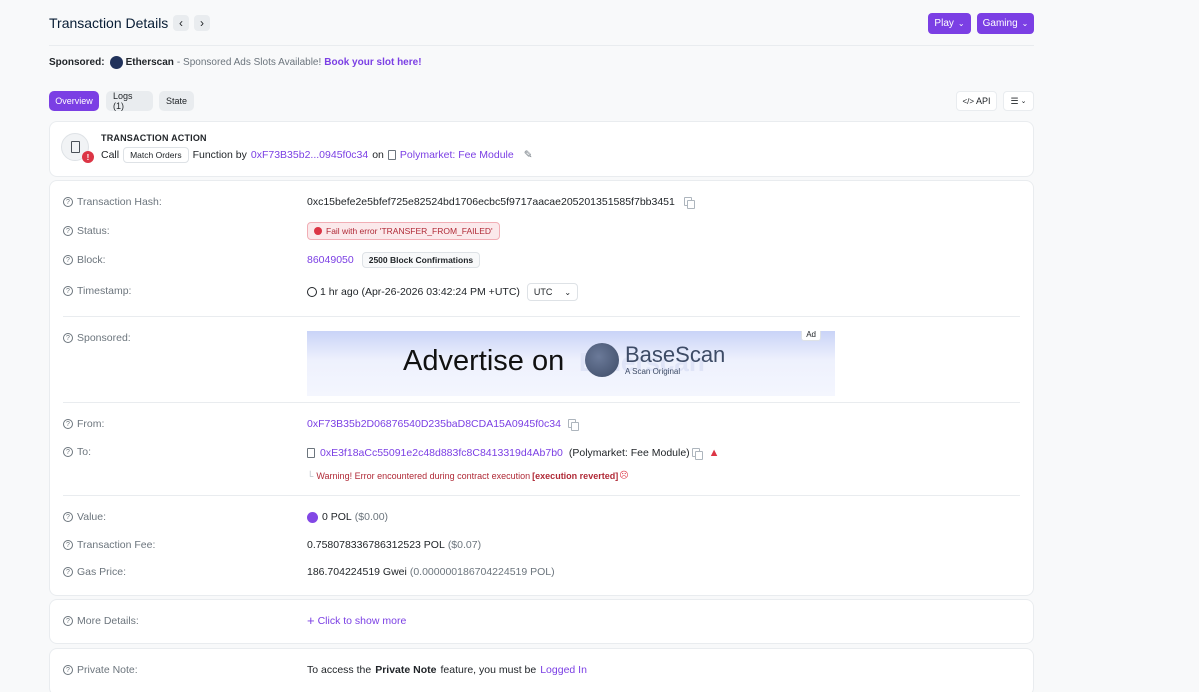 This screenshot has width=1199, height=692. What do you see at coordinates (104, 338) in the screenshot?
I see `sponsored-row-text: Sponsored:` at bounding box center [104, 338].